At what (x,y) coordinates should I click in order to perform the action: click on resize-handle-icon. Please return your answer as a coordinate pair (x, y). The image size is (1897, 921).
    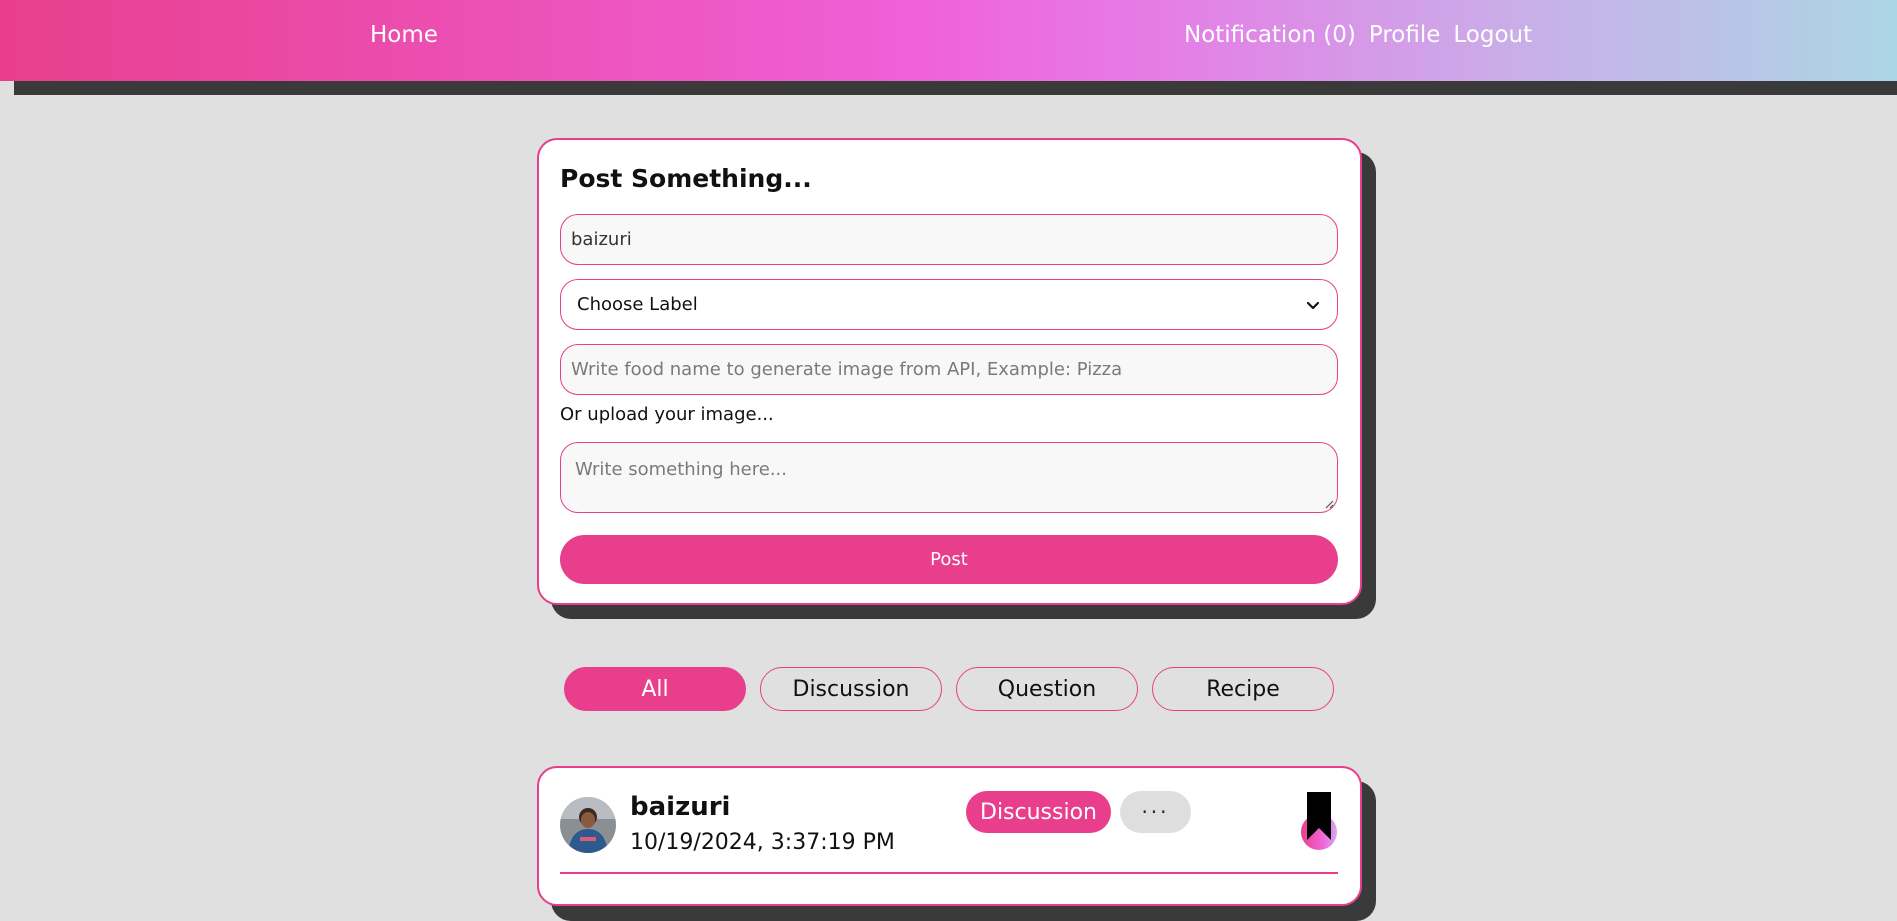
    Looking at the image, I should click on (1329, 504).